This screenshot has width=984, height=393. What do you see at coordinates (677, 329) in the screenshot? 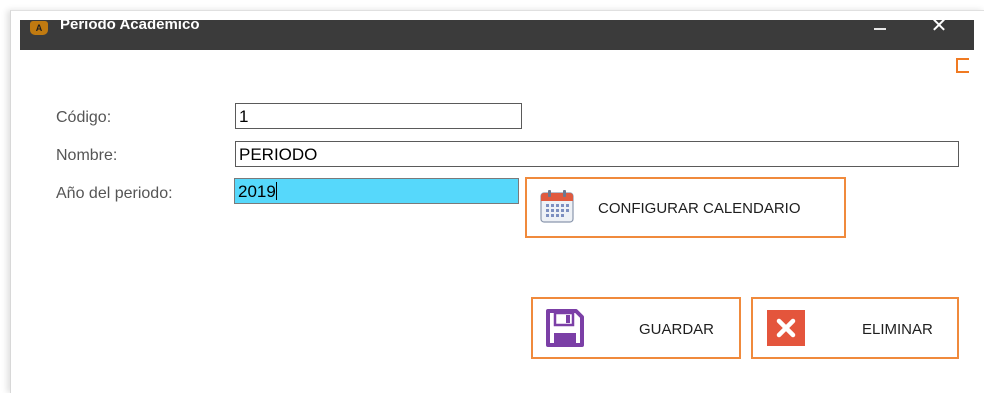
I see `guardar-label: GUARDAR` at bounding box center [677, 329].